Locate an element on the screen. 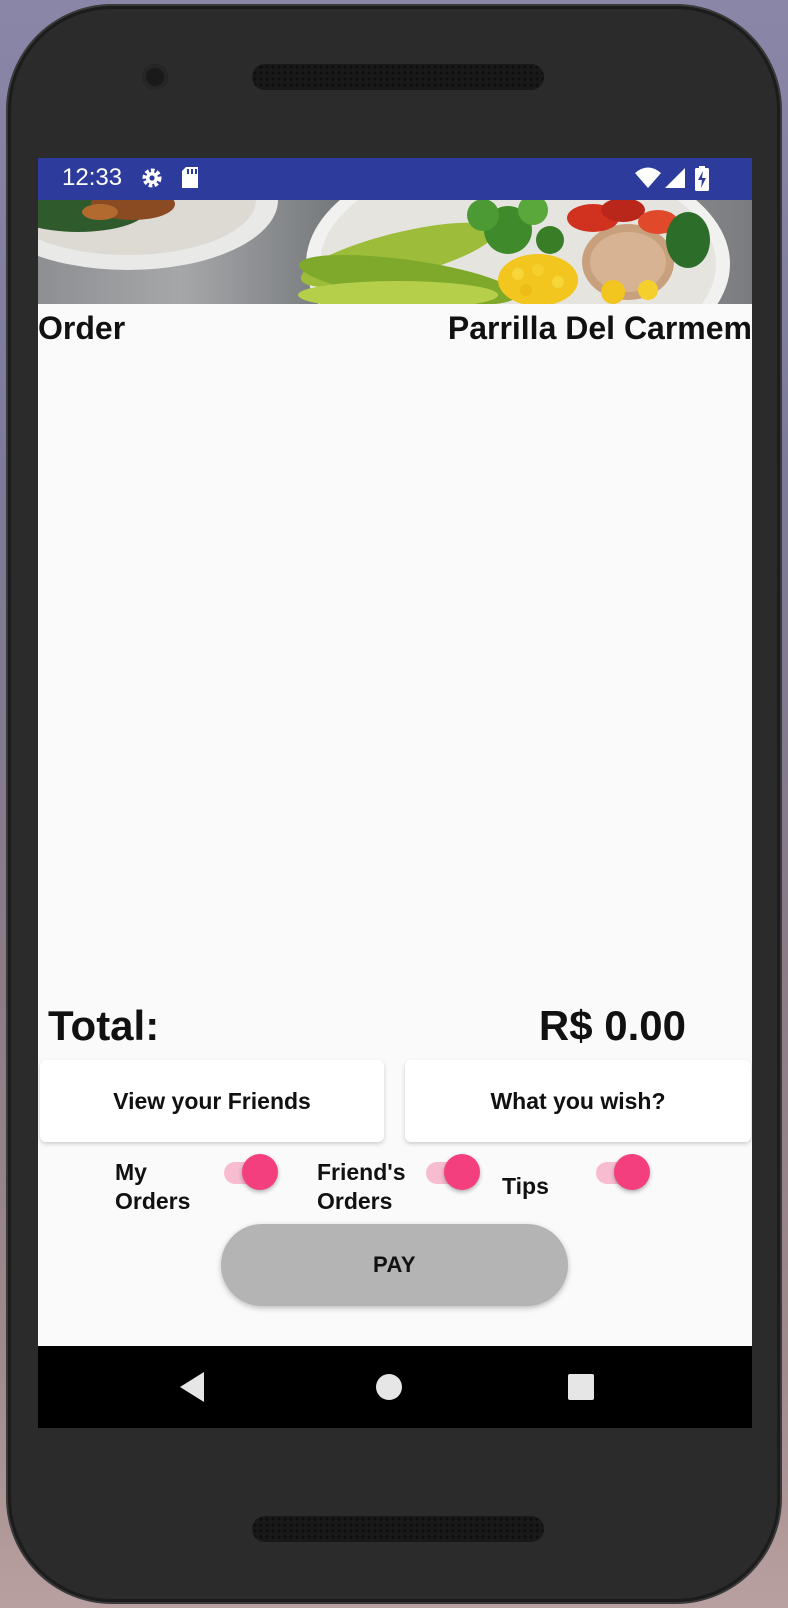  restaurant-banner-image is located at coordinates (395, 252).